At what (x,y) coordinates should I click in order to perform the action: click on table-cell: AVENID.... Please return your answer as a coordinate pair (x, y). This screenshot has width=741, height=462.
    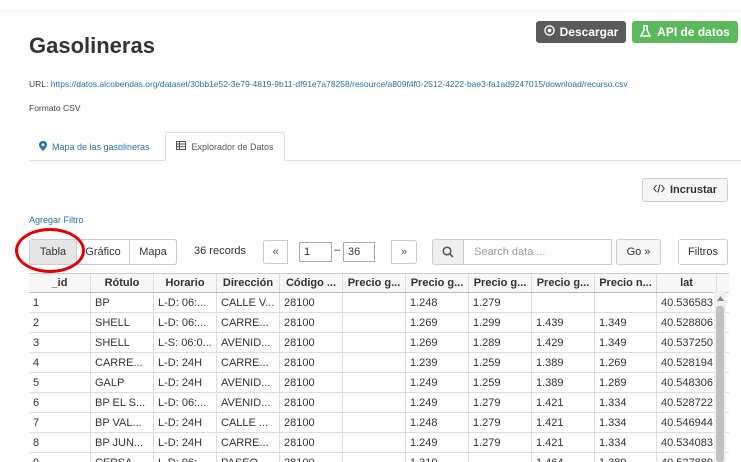
    Looking at the image, I should click on (248, 402).